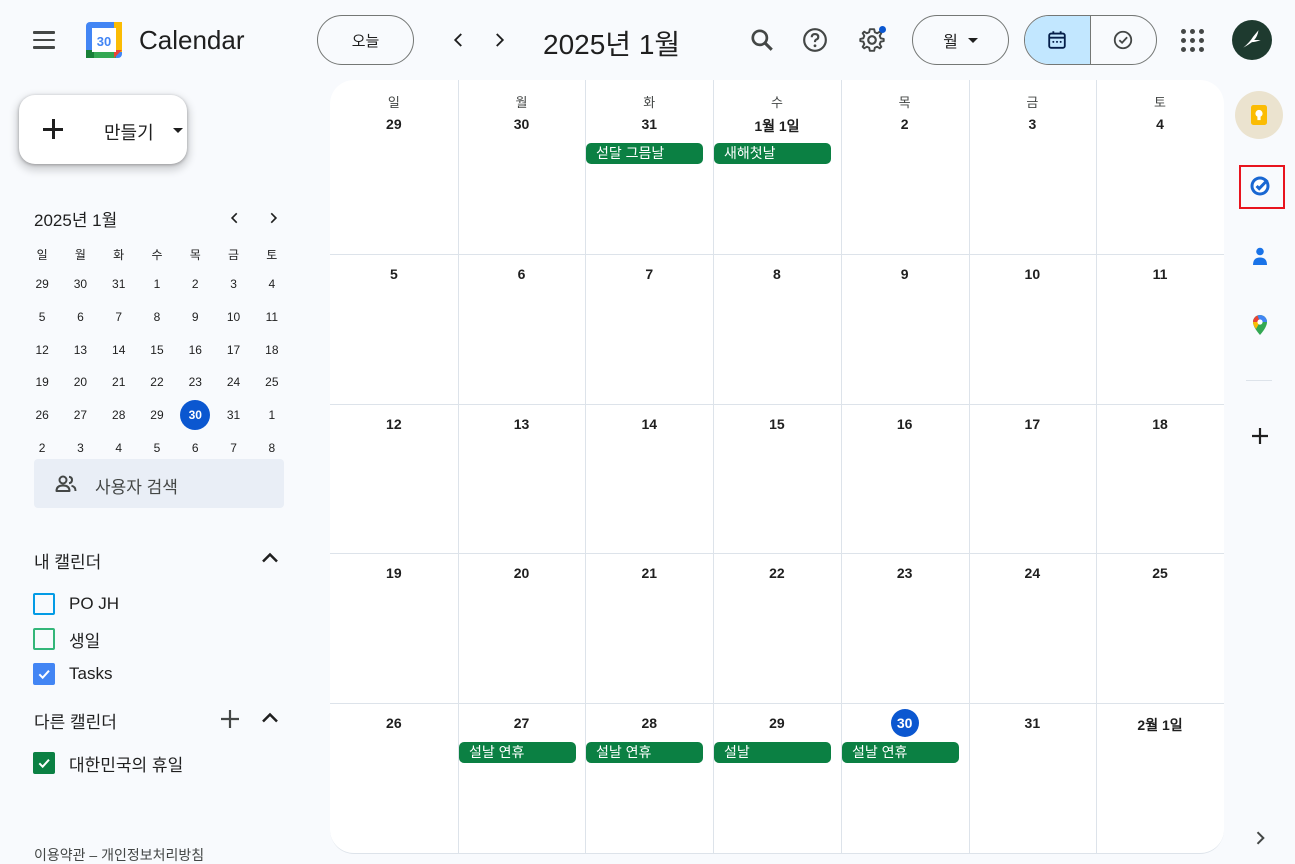  I want to click on mini-day: 17, so click(233, 349).